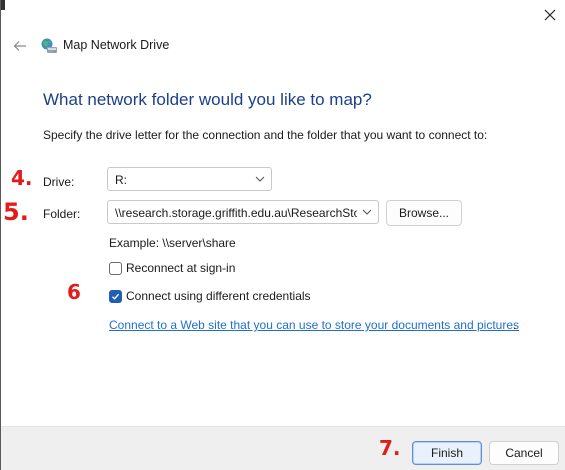 The width and height of the screenshot is (565, 470). I want to click on back-arrow-icon, so click(19, 46).